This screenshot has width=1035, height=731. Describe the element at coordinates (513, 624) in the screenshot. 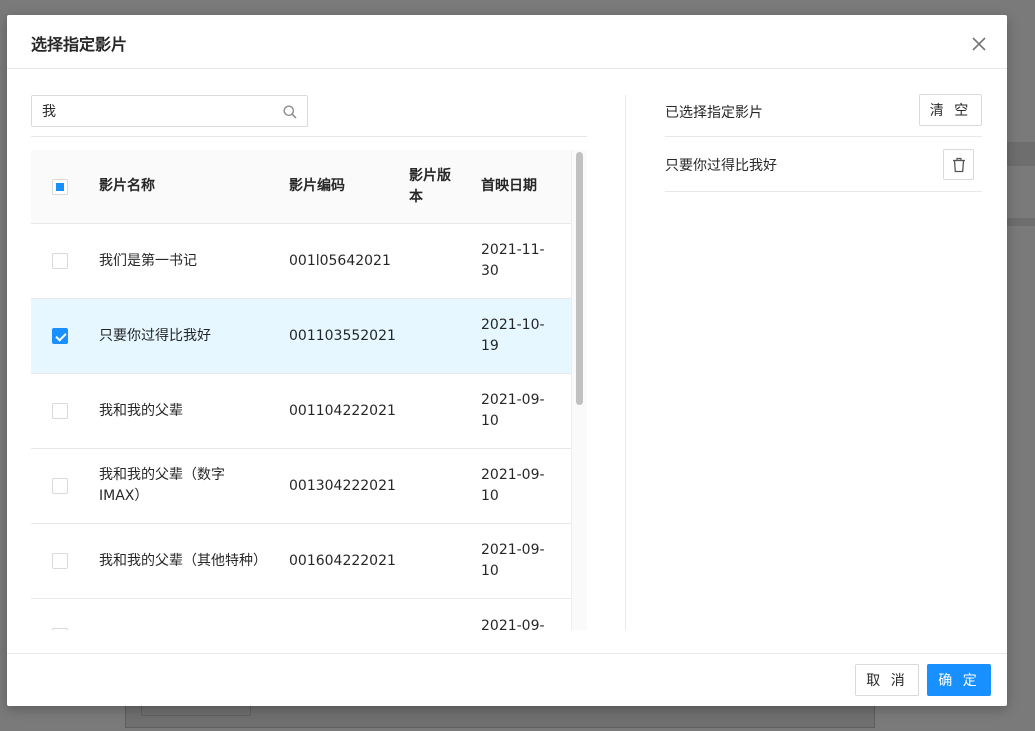

I see `film-date: 2021-09-` at that location.